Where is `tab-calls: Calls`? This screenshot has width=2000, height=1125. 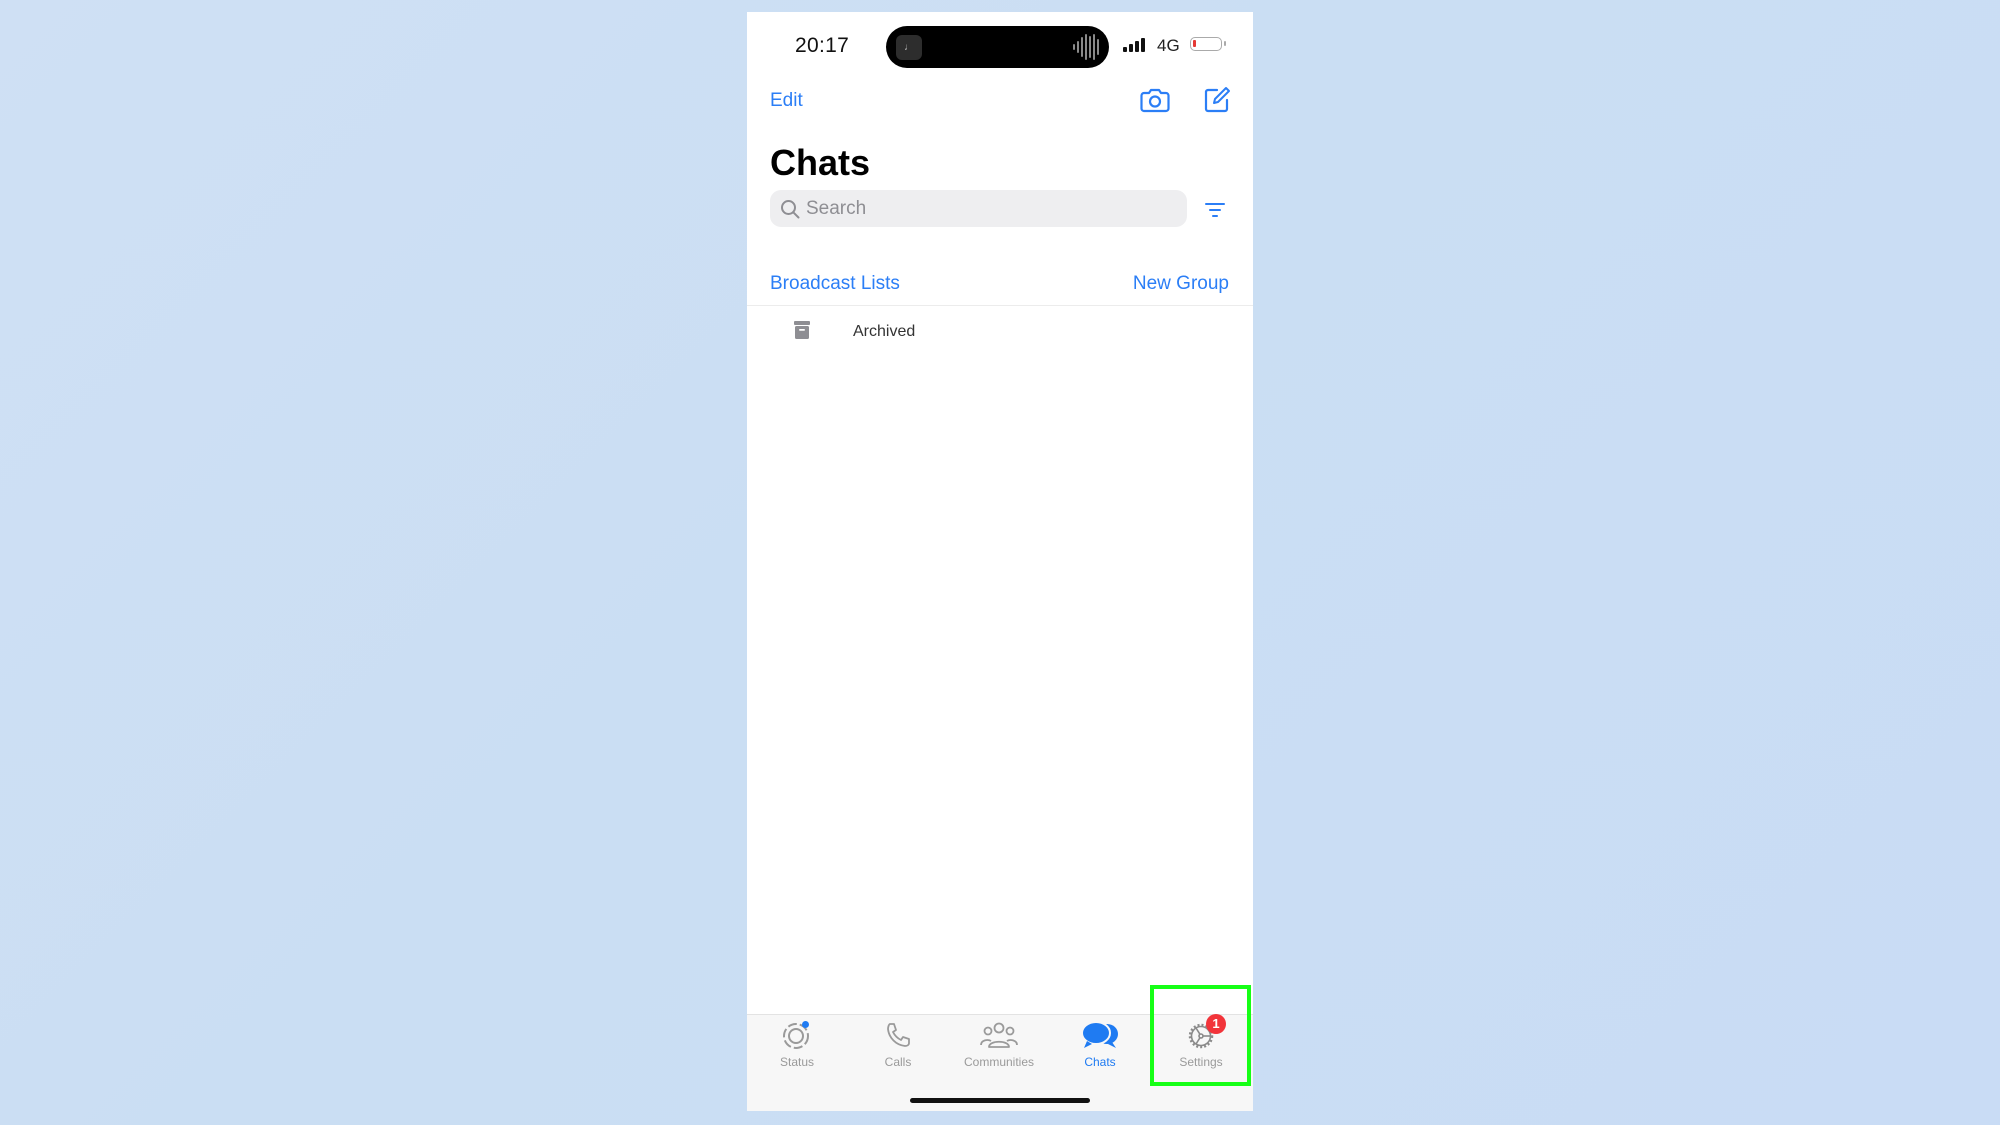 tab-calls: Calls is located at coordinates (898, 1049).